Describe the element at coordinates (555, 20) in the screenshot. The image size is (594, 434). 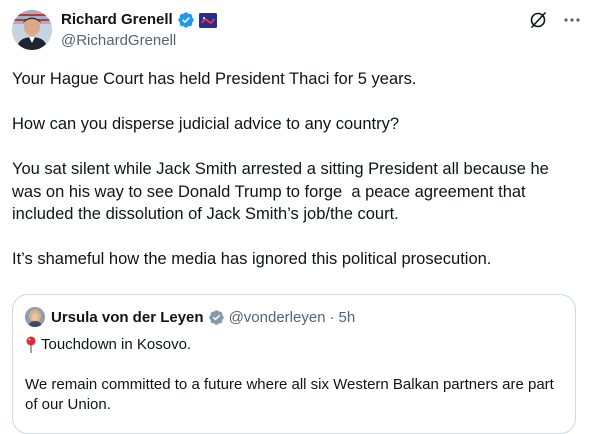
I see `tweet-actions-top` at that location.